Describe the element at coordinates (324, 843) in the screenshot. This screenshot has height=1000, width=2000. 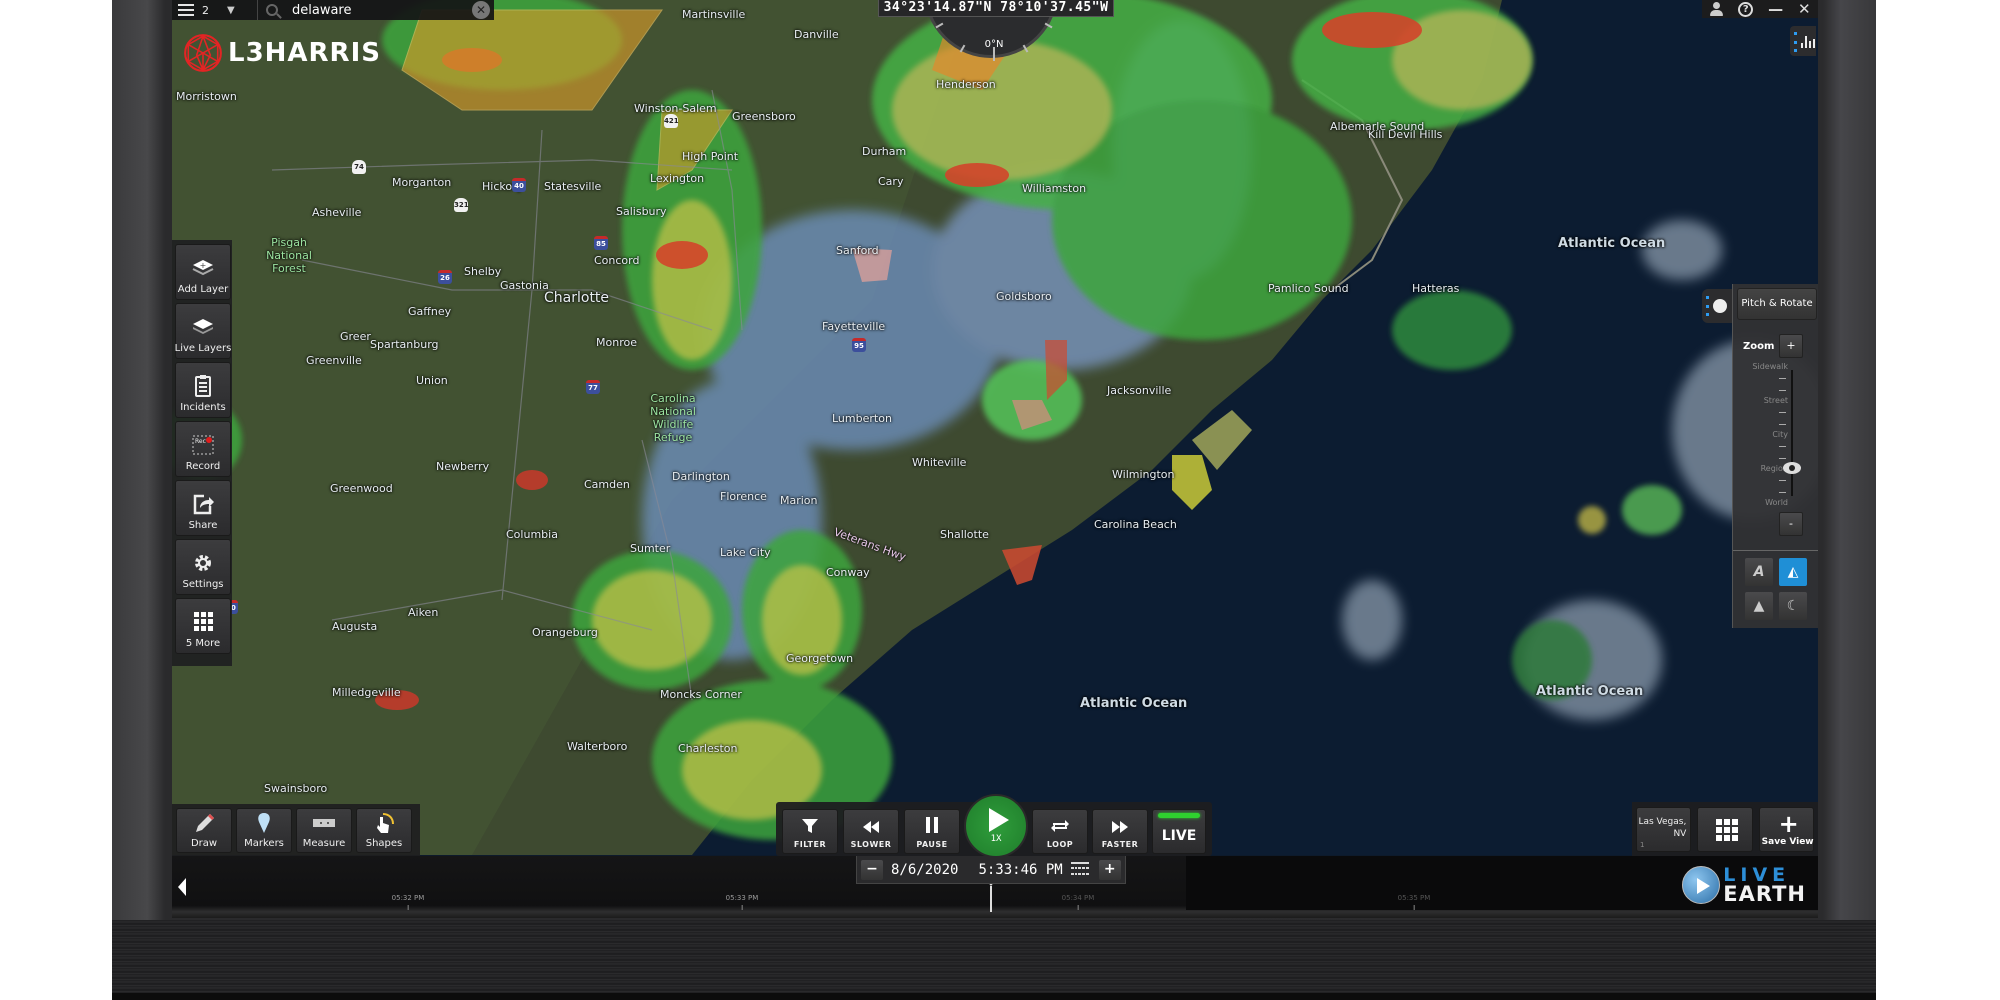
I see `measure-label: Measure` at that location.